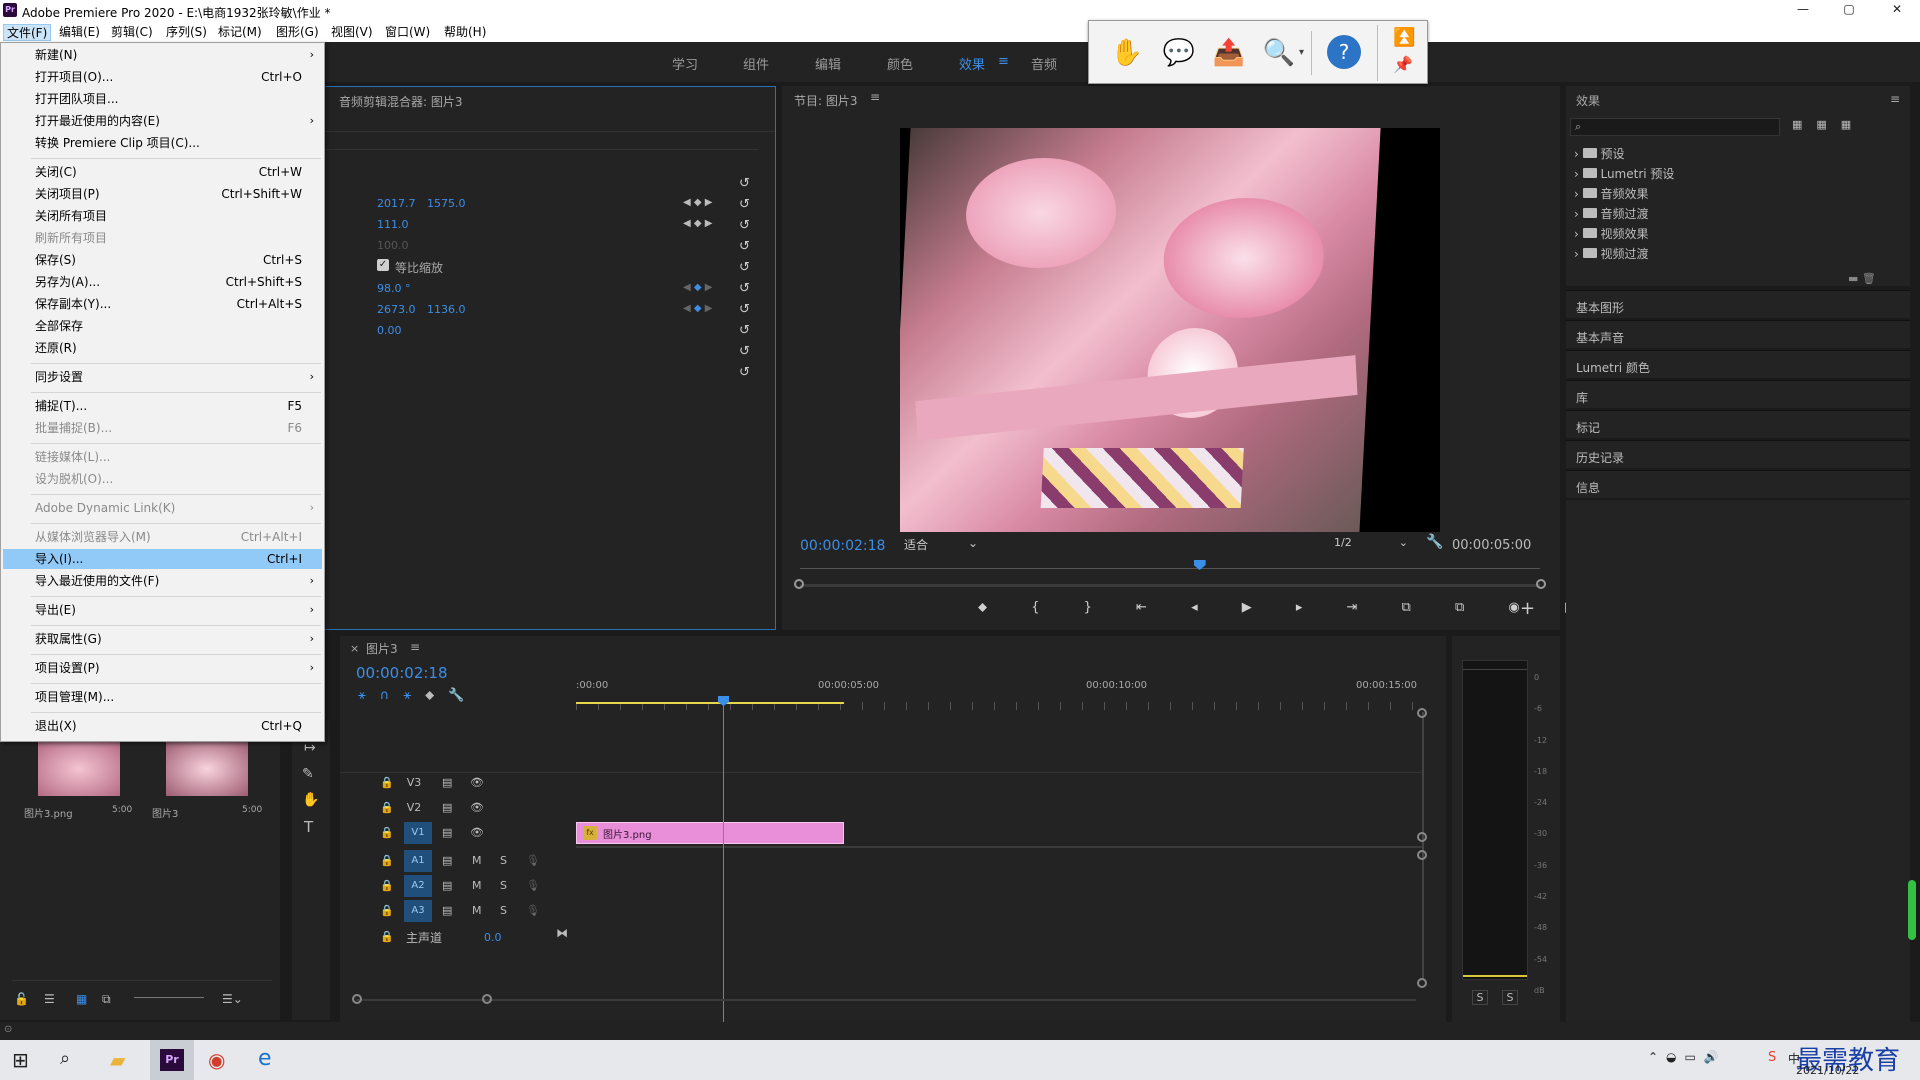 The image size is (1920, 1080). Describe the element at coordinates (1738, 334) in the screenshot. I see `panel-essential-sound: 基本声音` at that location.